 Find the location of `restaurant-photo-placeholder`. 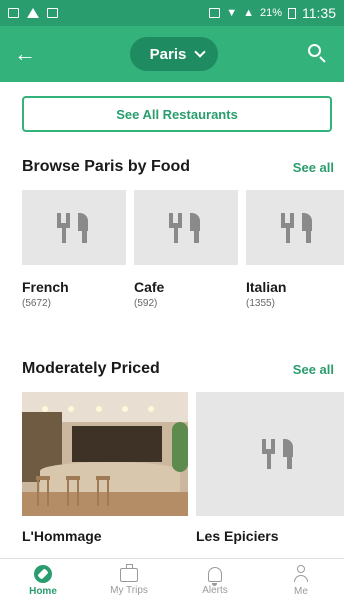

restaurant-photo-placeholder is located at coordinates (270, 454).